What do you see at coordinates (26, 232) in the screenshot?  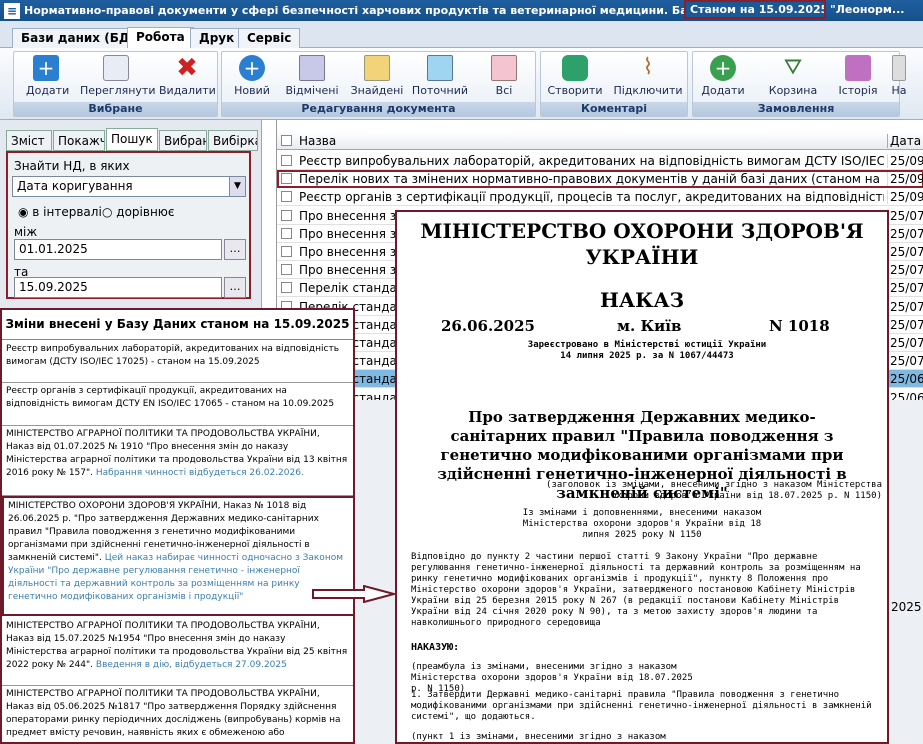 I see `between-label: між` at bounding box center [26, 232].